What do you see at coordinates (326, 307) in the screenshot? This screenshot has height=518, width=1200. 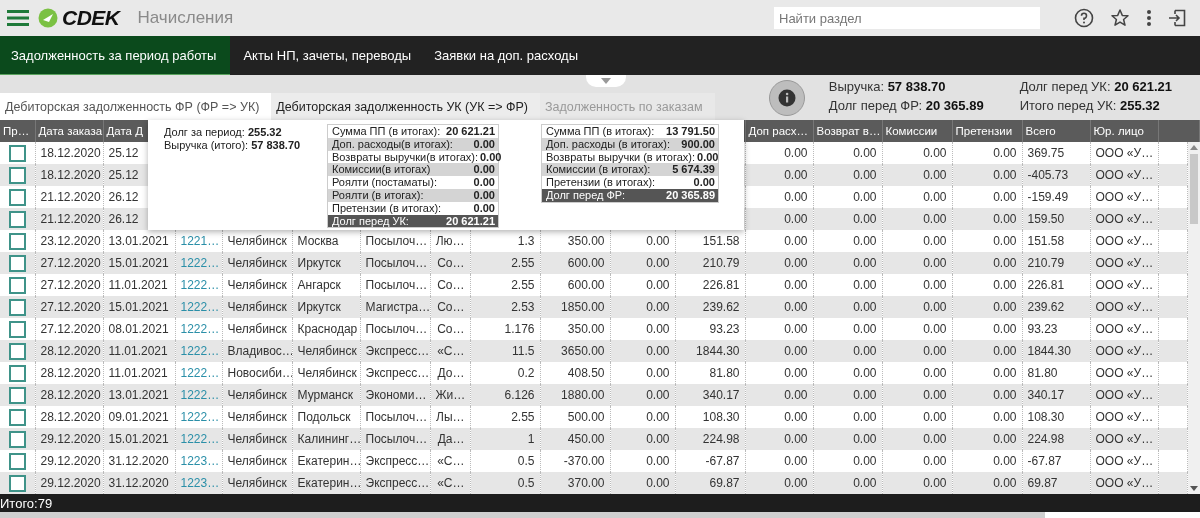 I see `table-cell: Иркутск` at bounding box center [326, 307].